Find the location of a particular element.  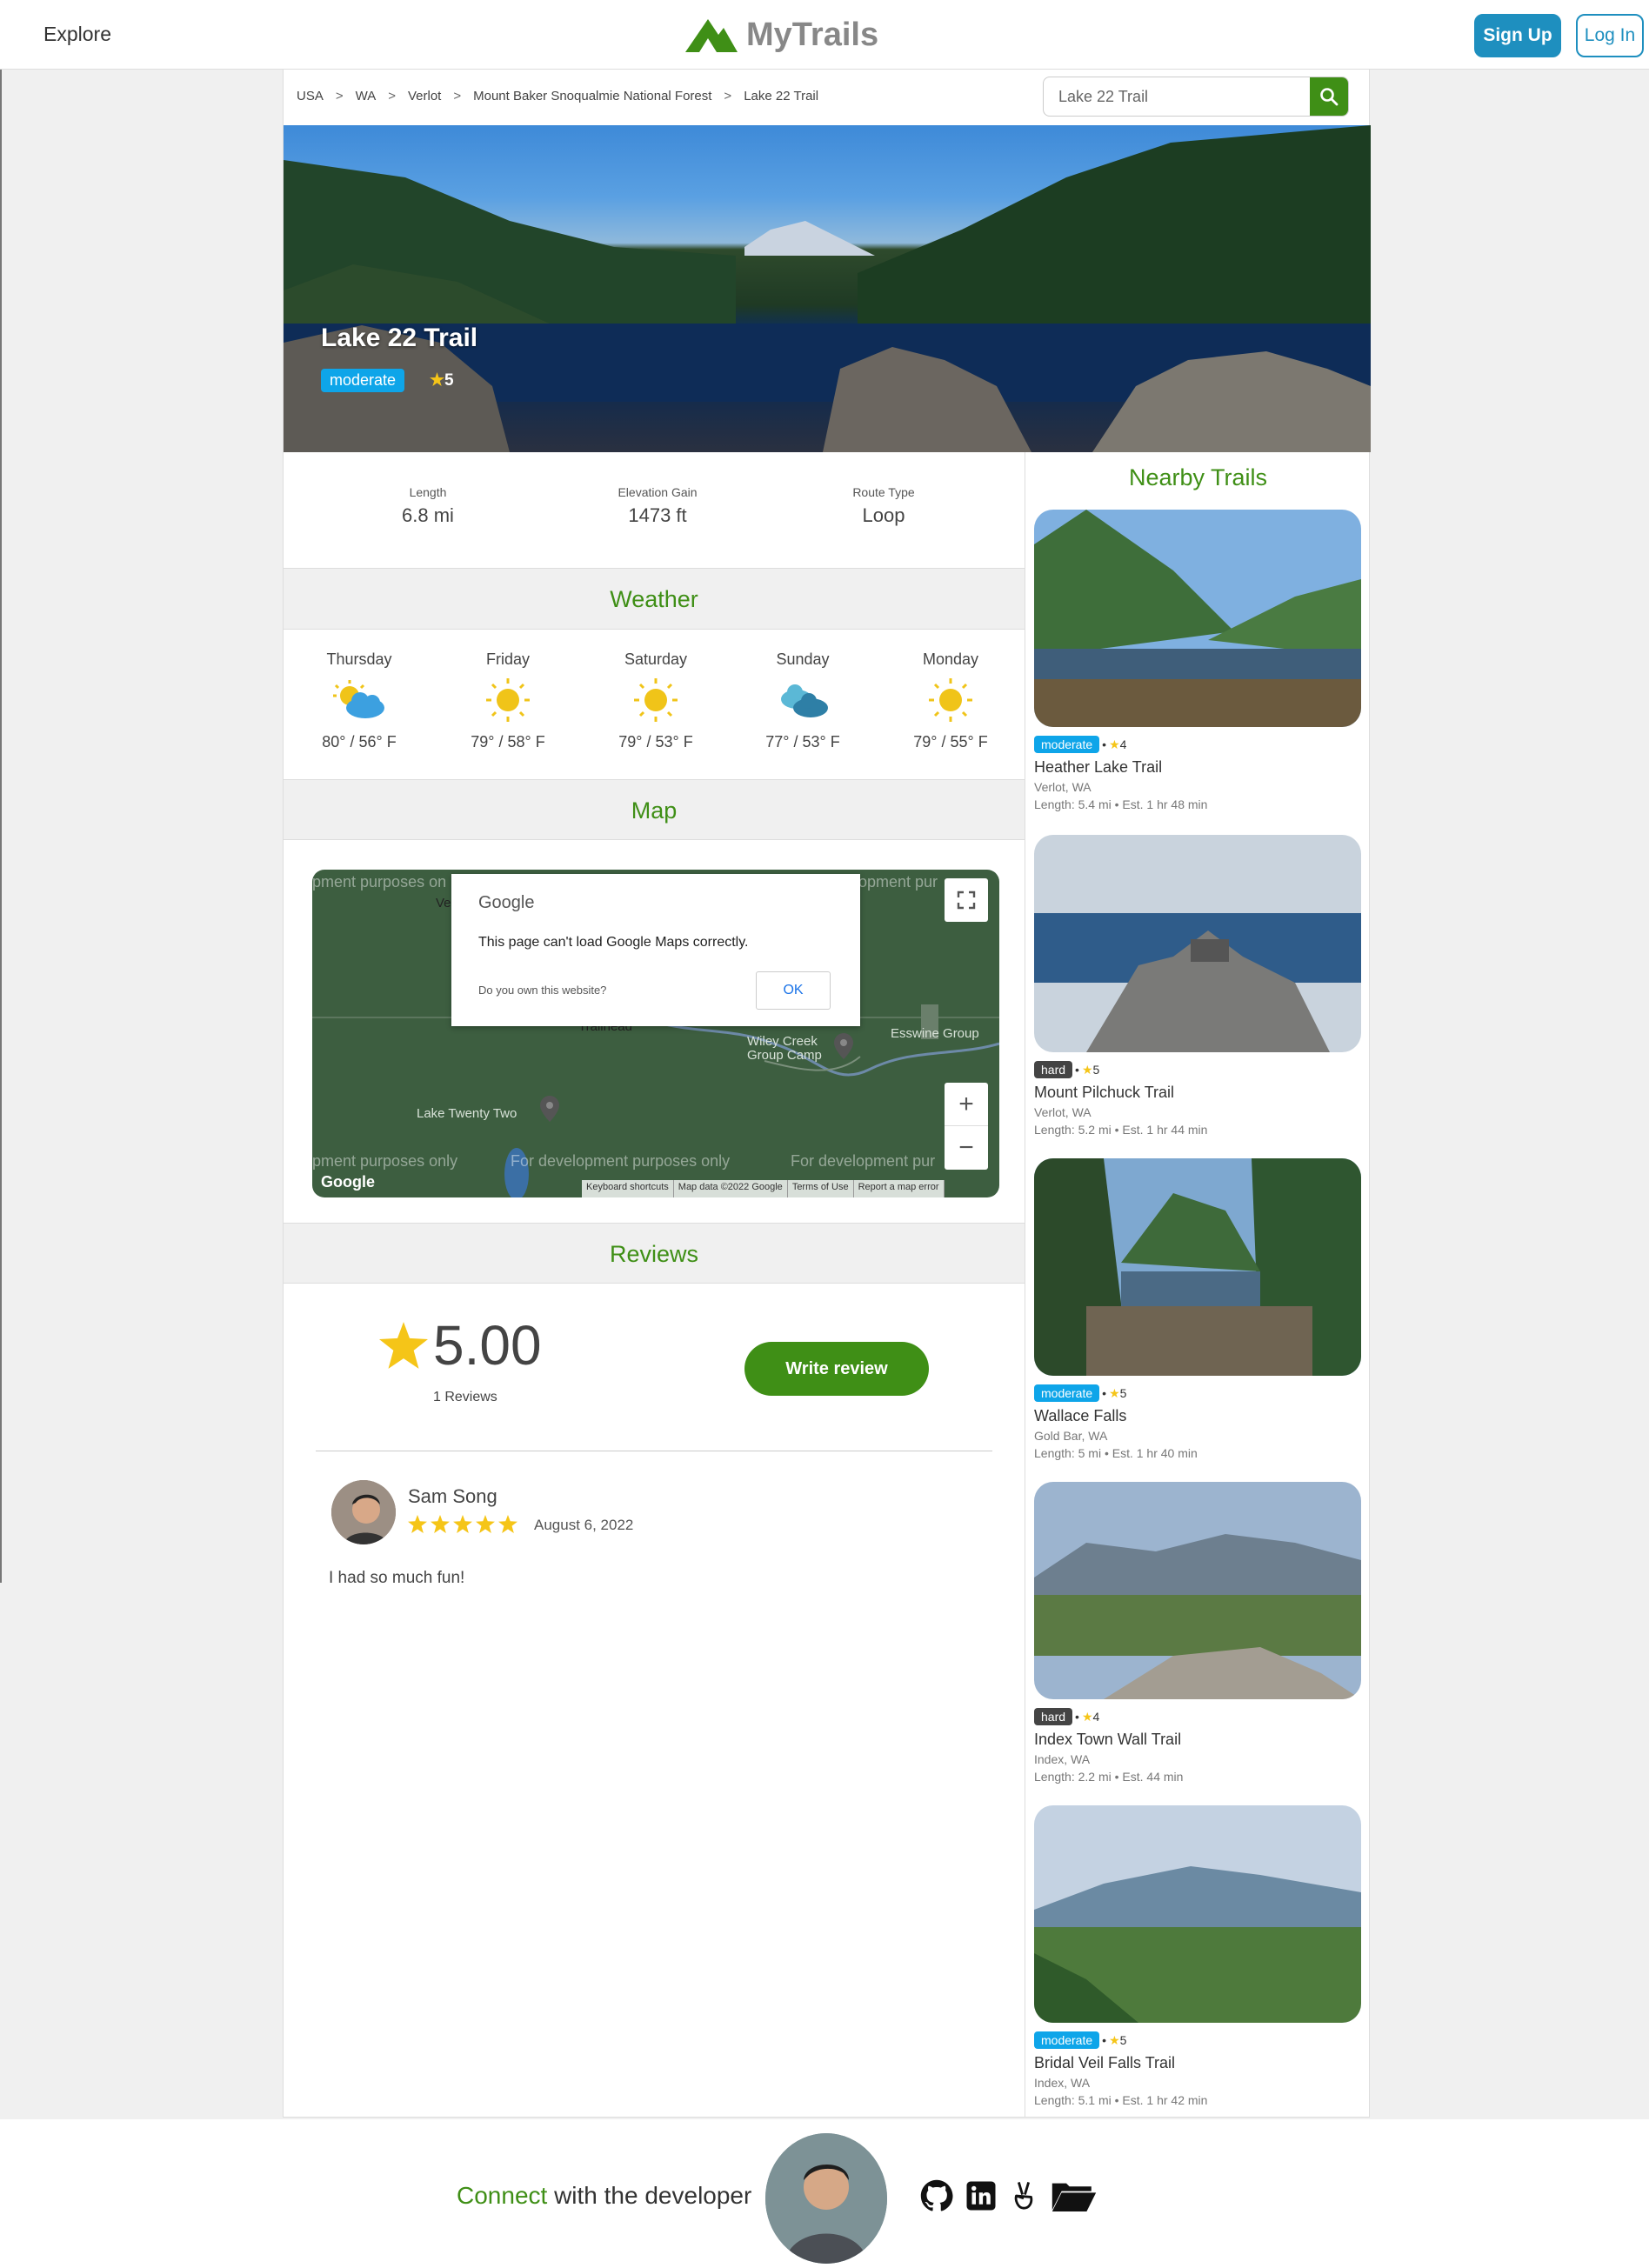

card-title: Heather Lake Trail is located at coordinates (1197, 767).